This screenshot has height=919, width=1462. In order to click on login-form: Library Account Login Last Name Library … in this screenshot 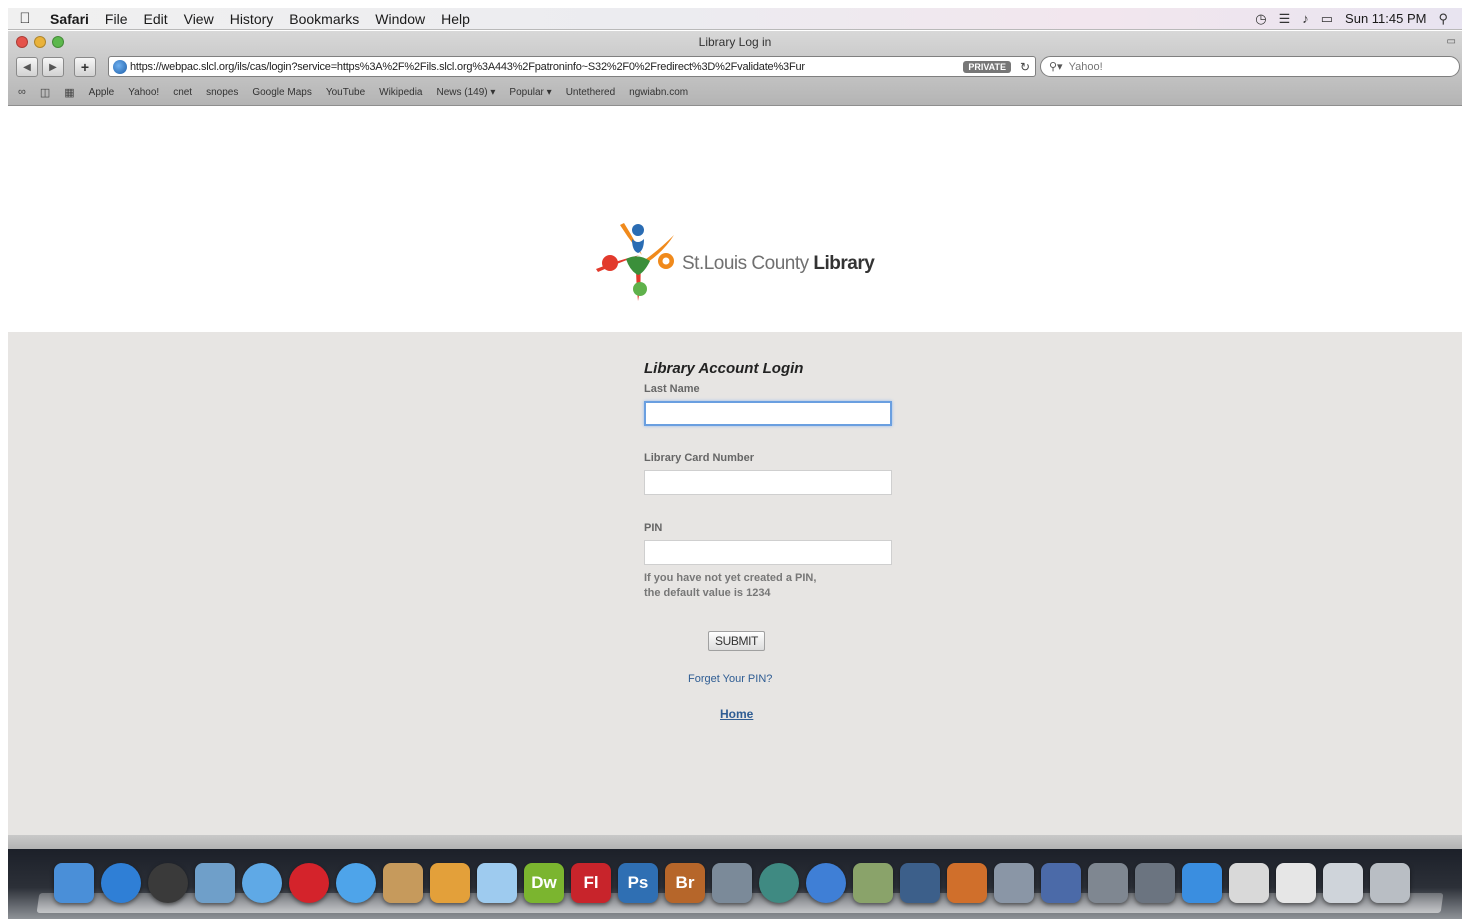, I will do `click(774, 540)`.